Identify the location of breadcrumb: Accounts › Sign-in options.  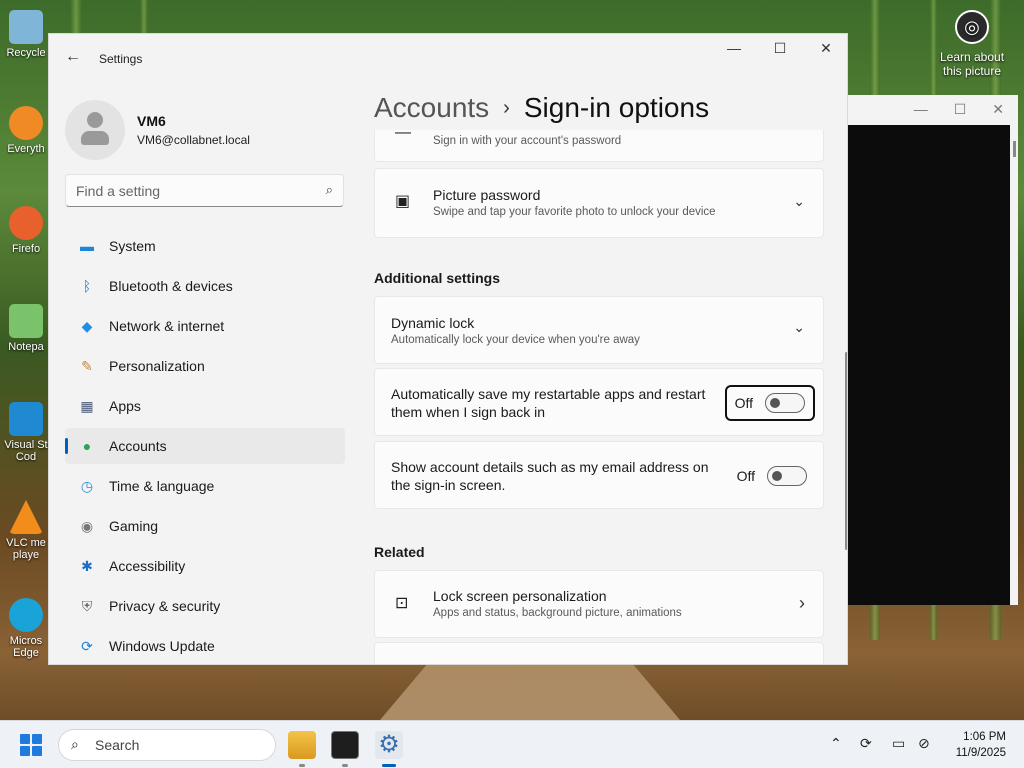
(541, 108).